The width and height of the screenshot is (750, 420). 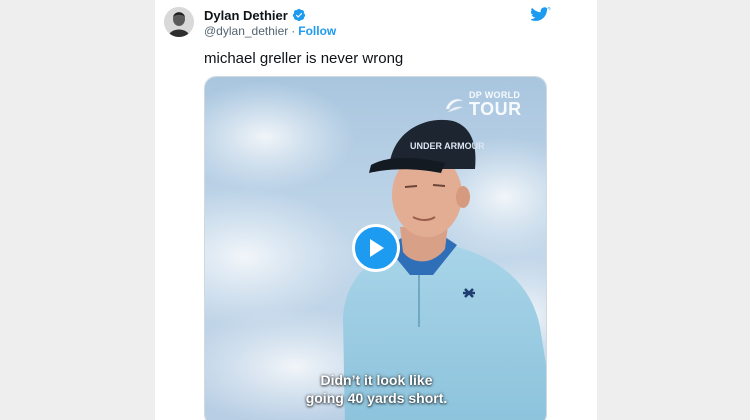 What do you see at coordinates (246, 15) in the screenshot?
I see `author-display-name: Dylan Dethier` at bounding box center [246, 15].